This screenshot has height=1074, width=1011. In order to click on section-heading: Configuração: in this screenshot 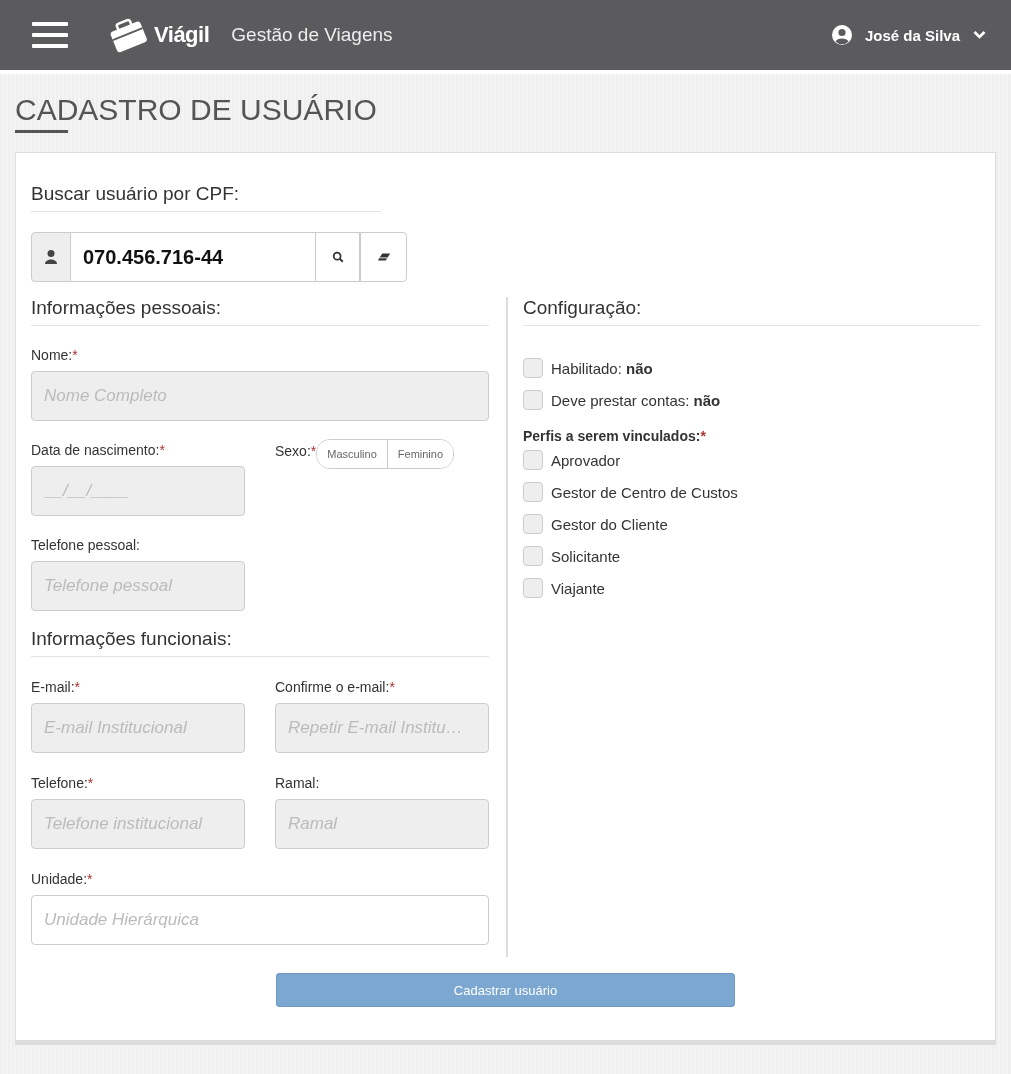, I will do `click(751, 311)`.